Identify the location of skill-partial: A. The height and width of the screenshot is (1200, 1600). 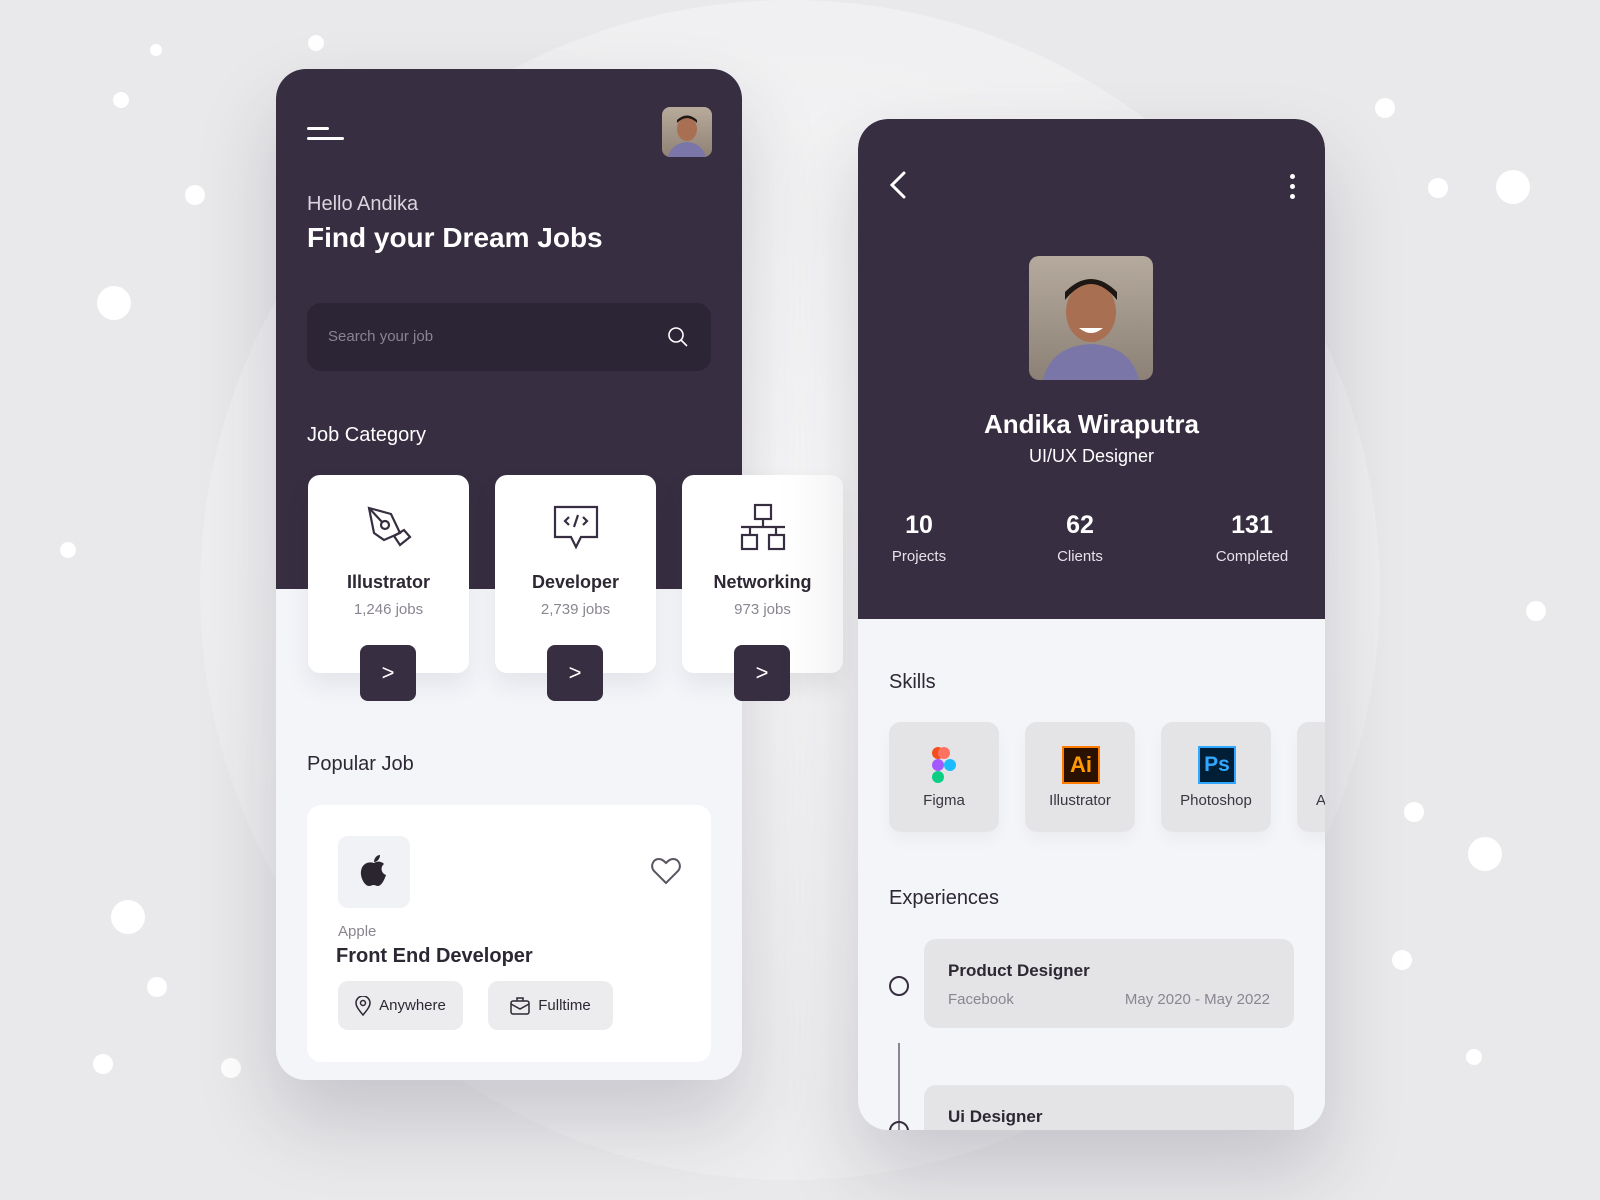
(1311, 777).